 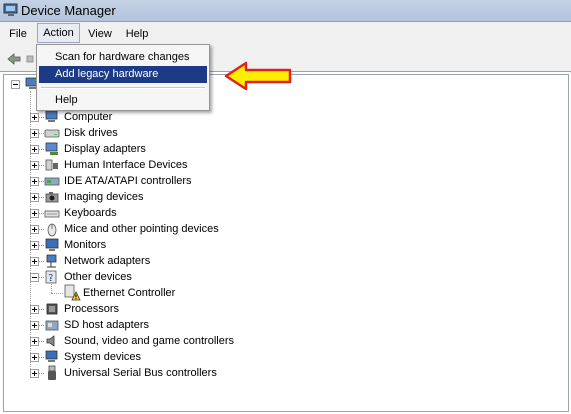 What do you see at coordinates (88, 117) in the screenshot?
I see `tree-item-label: Computer` at bounding box center [88, 117].